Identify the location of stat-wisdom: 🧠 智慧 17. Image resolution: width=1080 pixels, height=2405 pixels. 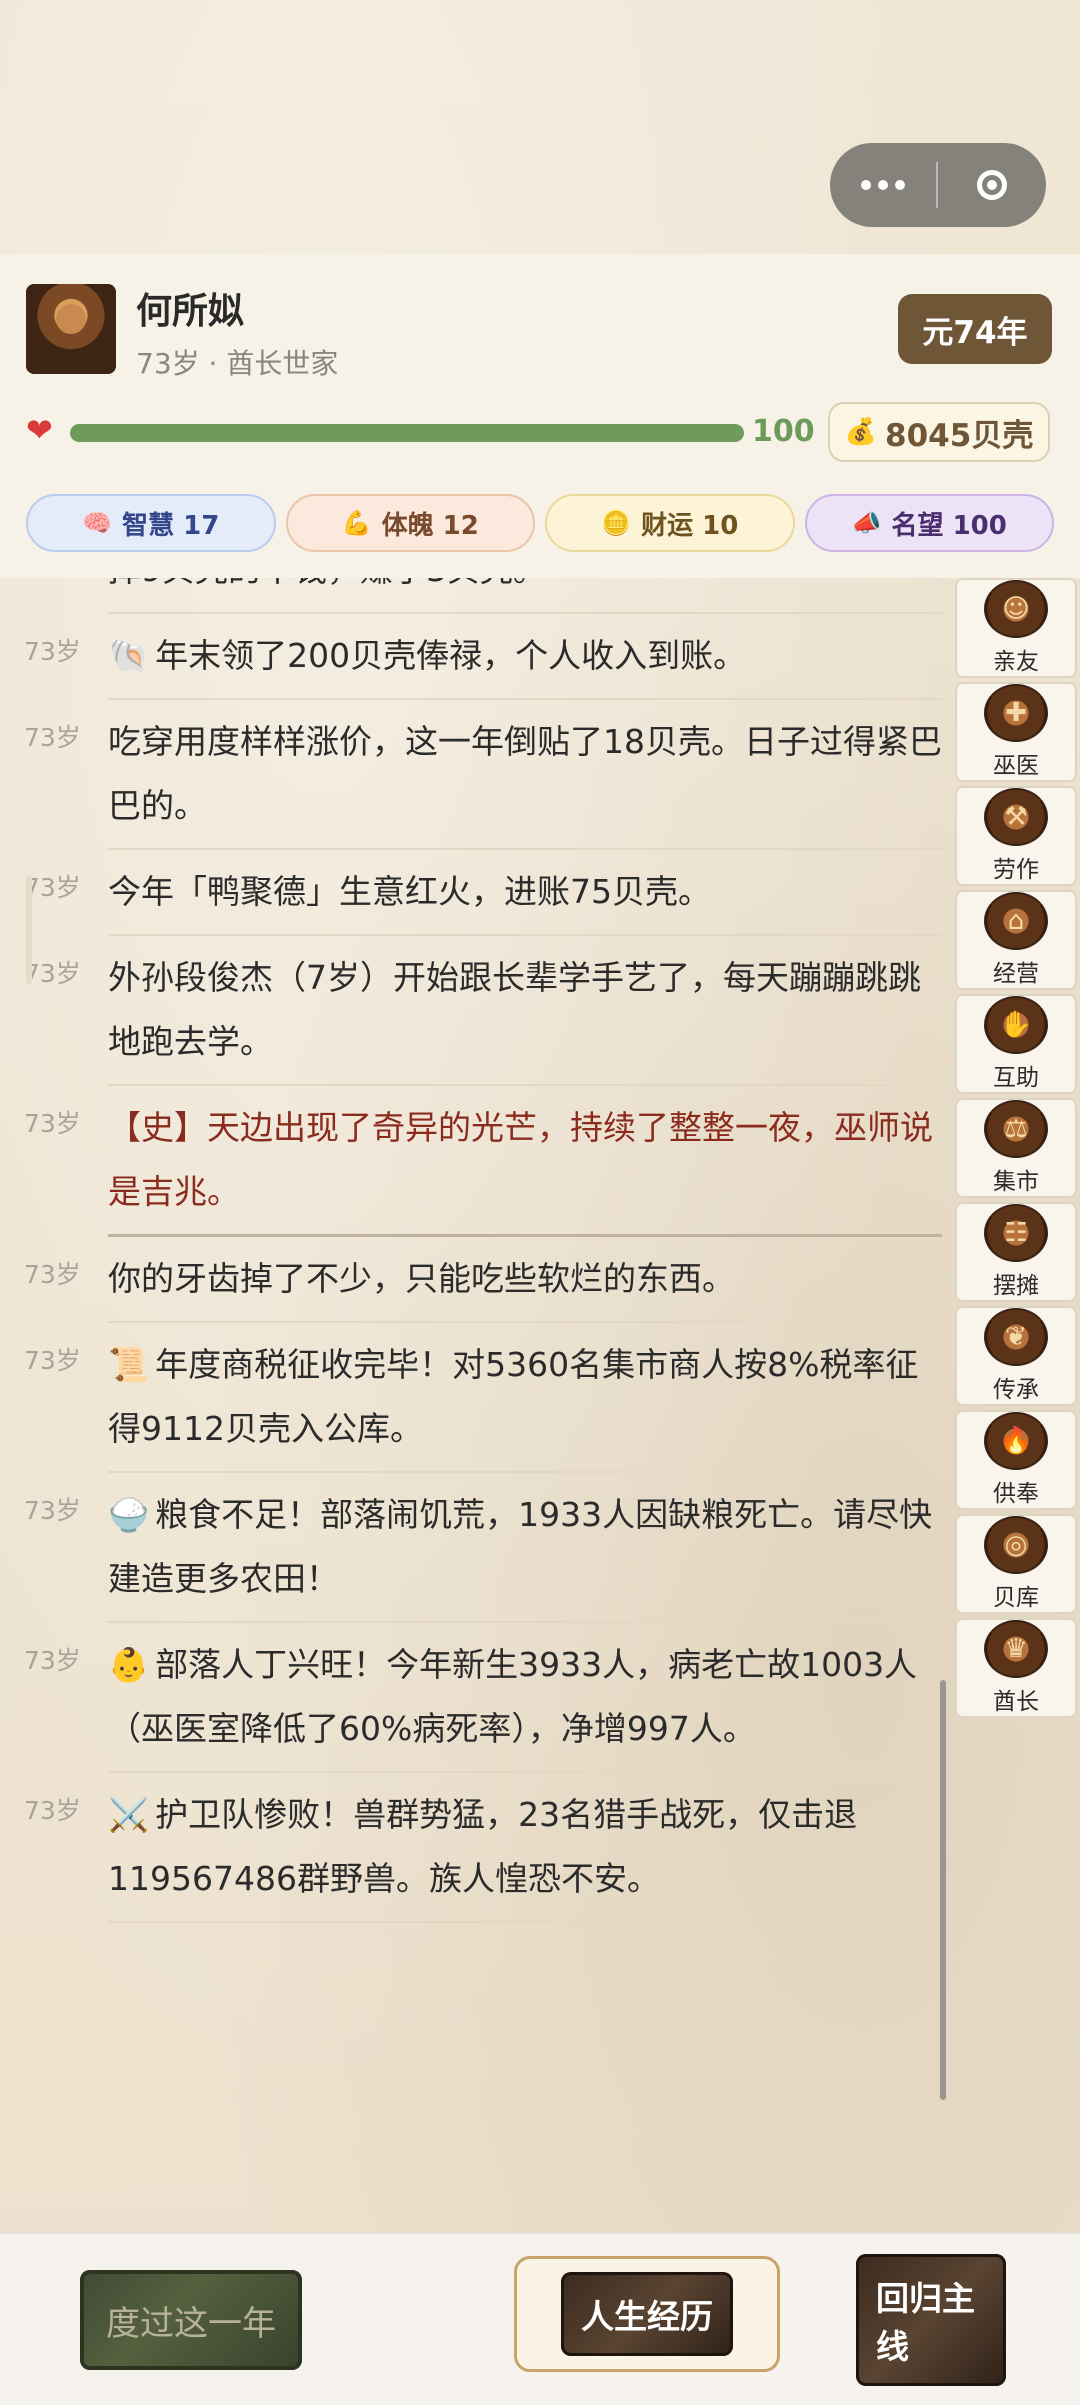
(151, 523).